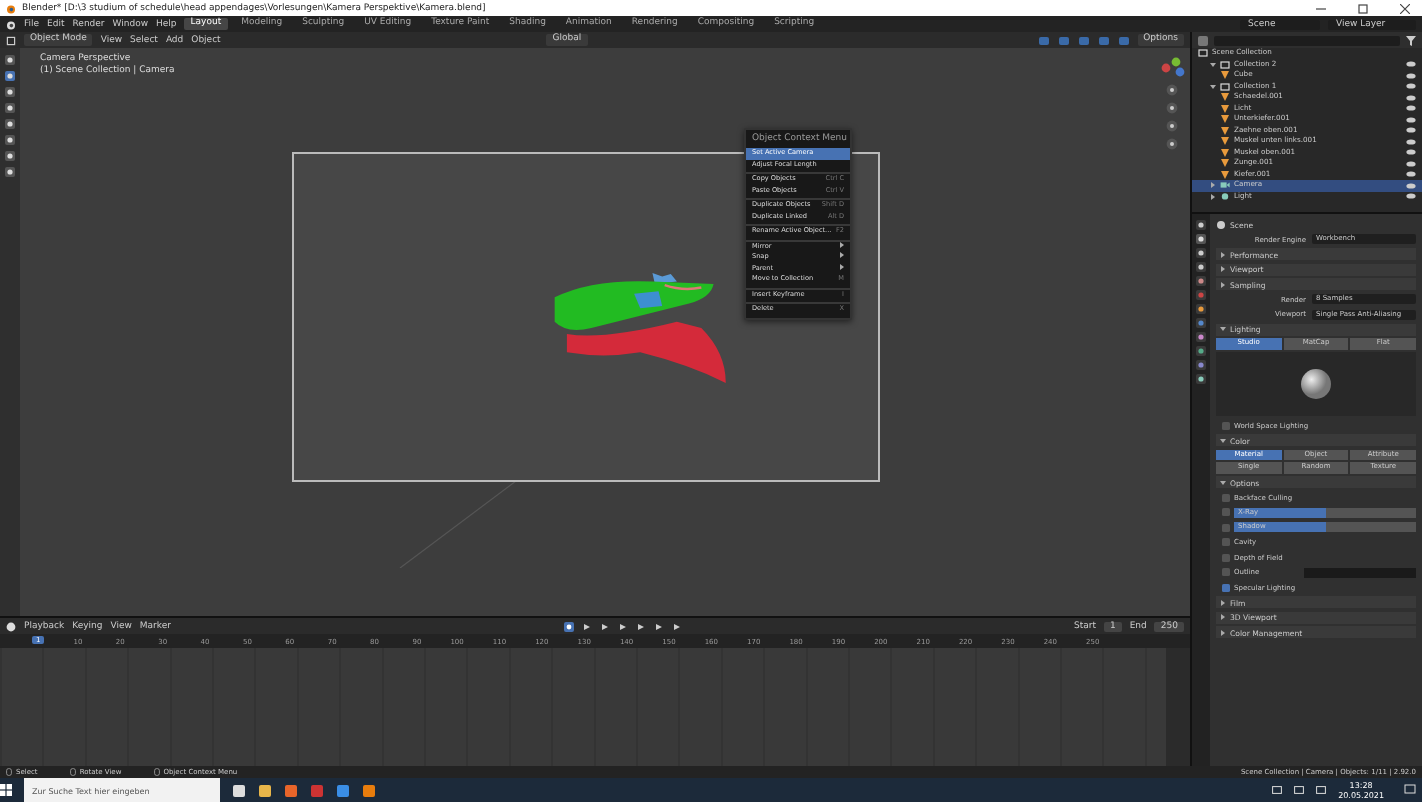  What do you see at coordinates (1316, 384) in the screenshot?
I see `matcap-sphere-icon` at bounding box center [1316, 384].